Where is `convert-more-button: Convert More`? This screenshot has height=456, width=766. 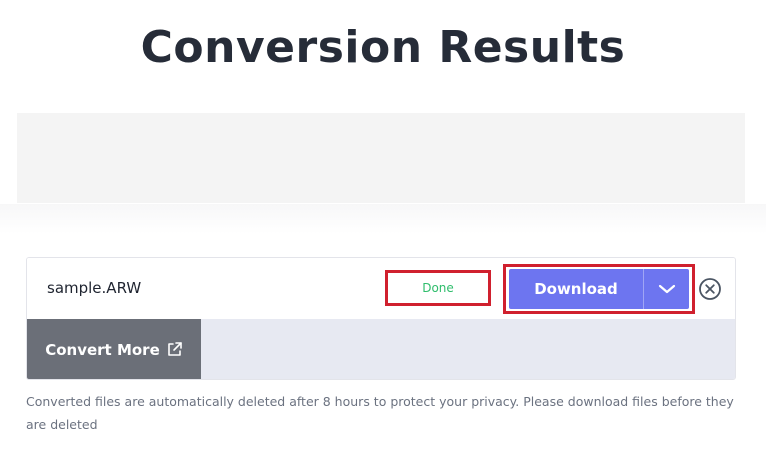 convert-more-button: Convert More is located at coordinates (114, 349).